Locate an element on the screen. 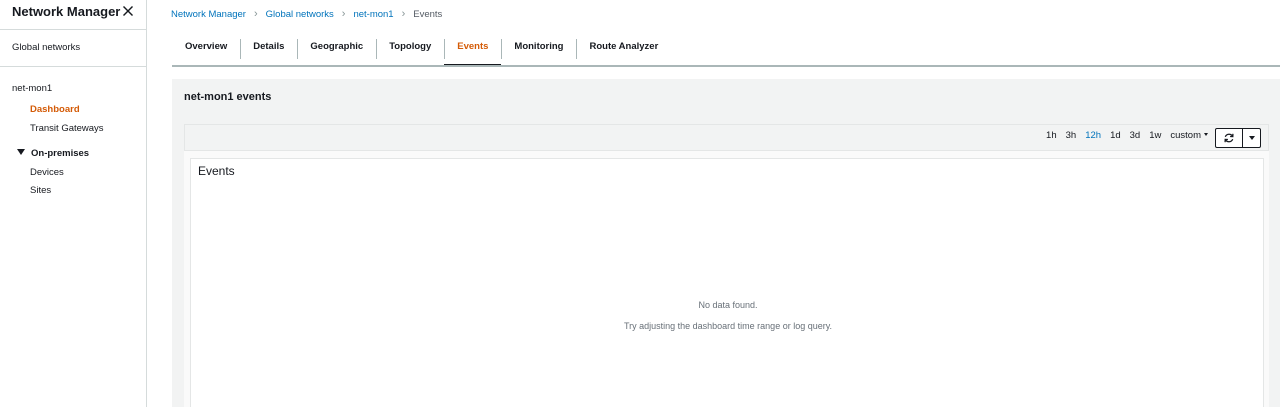 This screenshot has width=1280, height=407. sidebar-item-global-networks: Global networks is located at coordinates (46, 47).